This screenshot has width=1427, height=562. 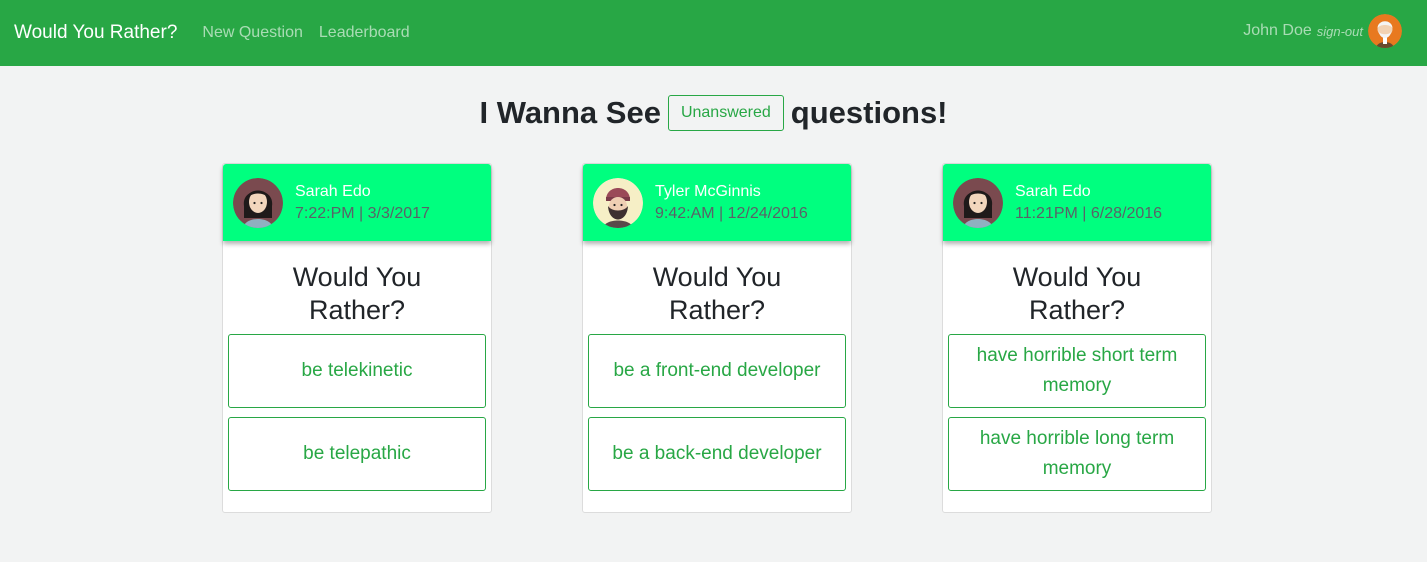 I want to click on author-name: Tyler McGinnis, so click(x=708, y=191).